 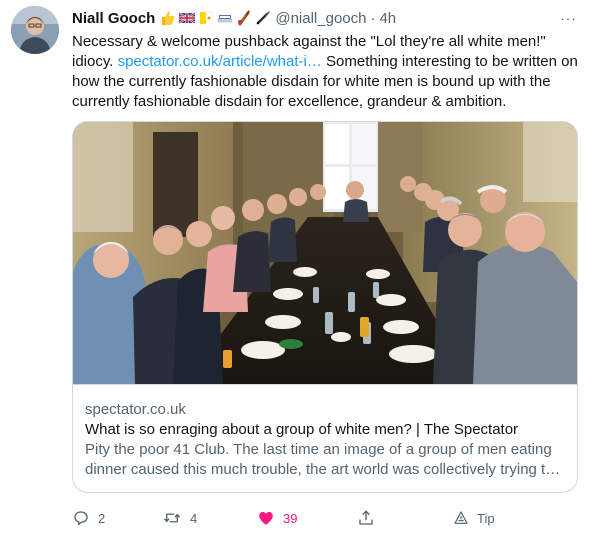 I want to click on reply-button: 2, so click(x=88, y=518).